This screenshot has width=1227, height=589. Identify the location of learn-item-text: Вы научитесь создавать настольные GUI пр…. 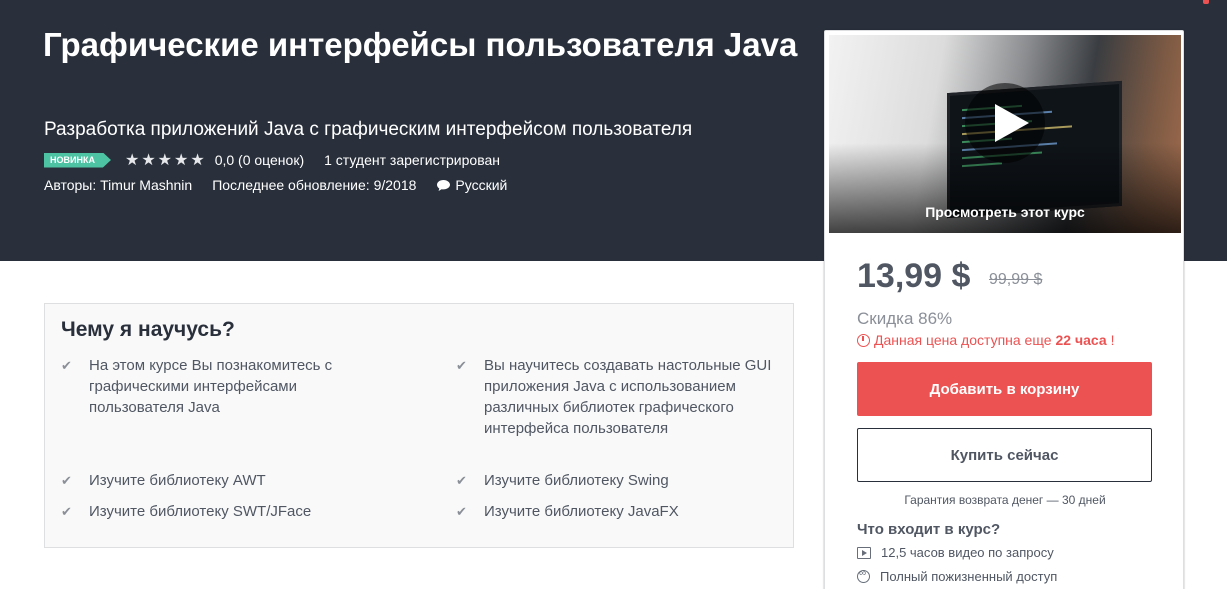
(628, 397).